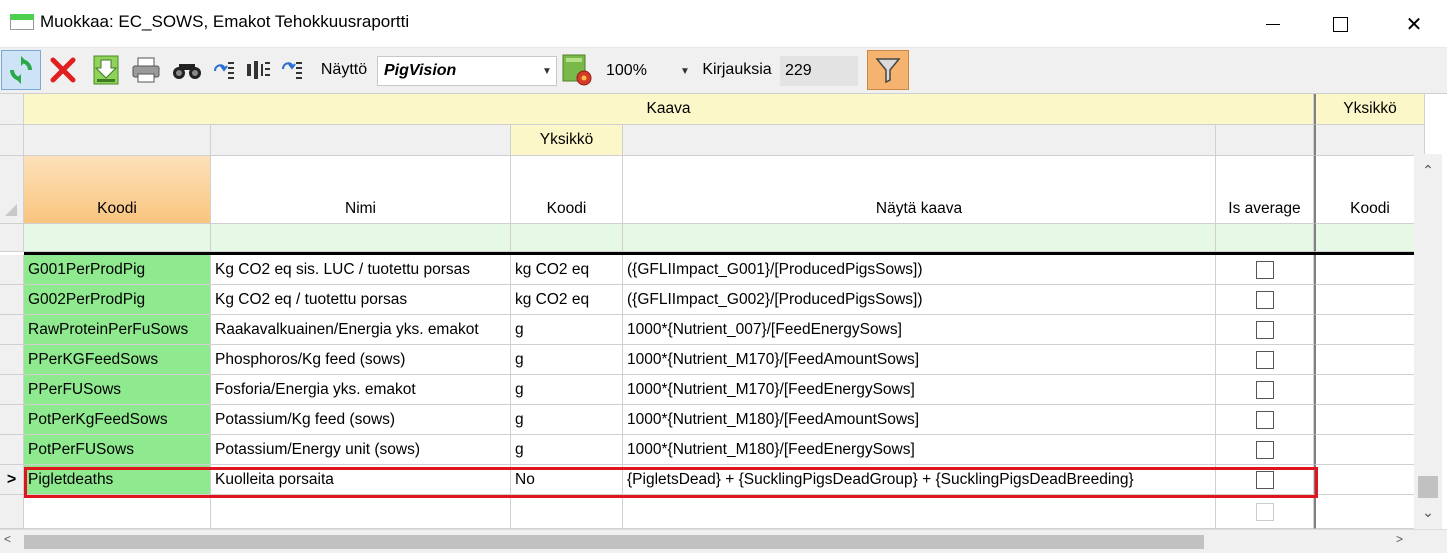 Image resolution: width=1447 pixels, height=553 pixels. Describe the element at coordinates (1265, 238) in the screenshot. I see `filter-is-average-input` at that location.